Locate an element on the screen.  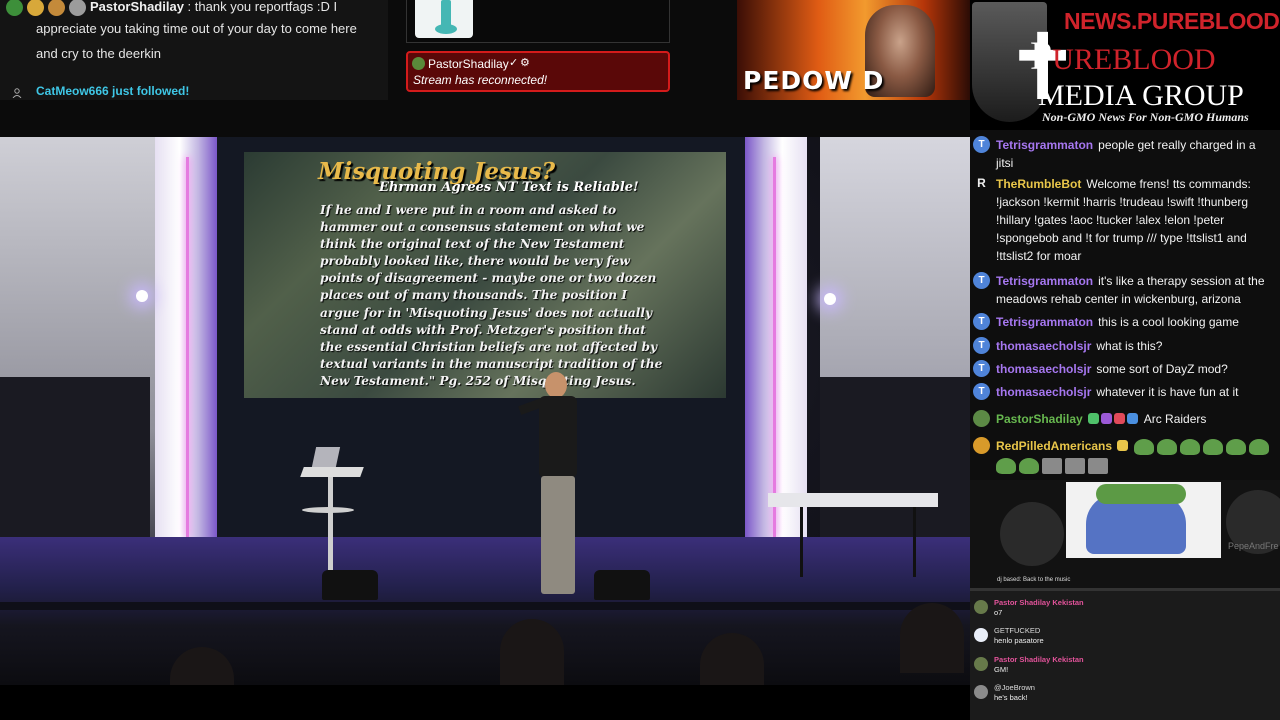
chat-message: T thomasaecholsjr what is this? is located at coordinates (1122, 346).